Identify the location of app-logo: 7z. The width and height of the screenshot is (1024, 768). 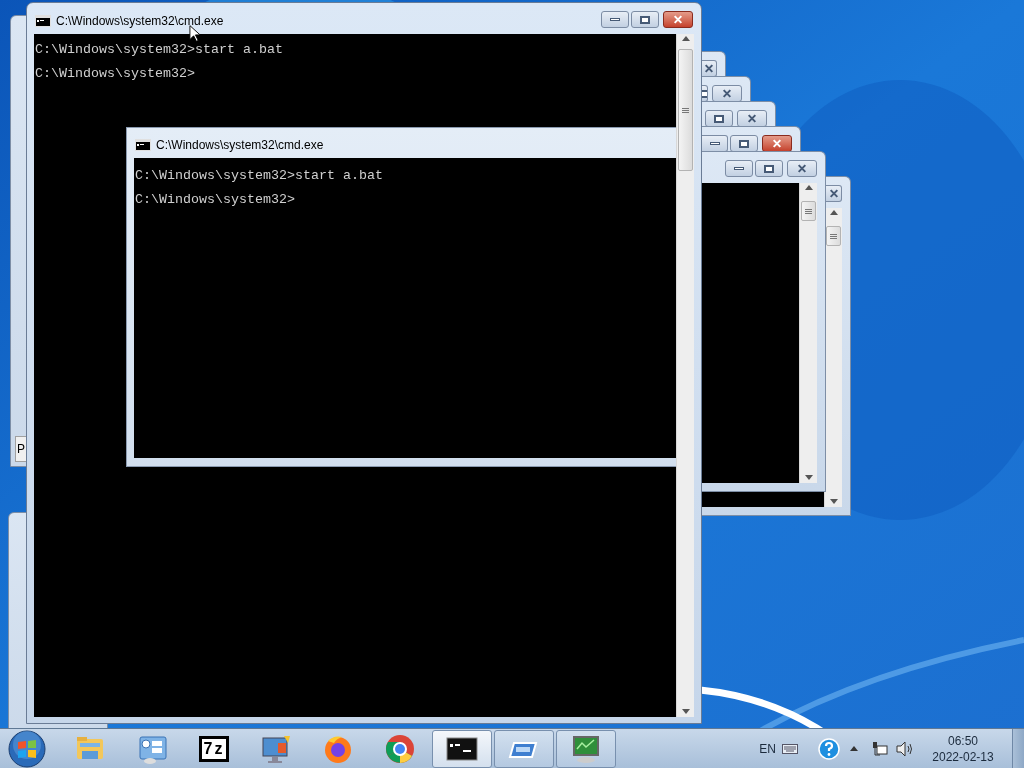
(214, 748).